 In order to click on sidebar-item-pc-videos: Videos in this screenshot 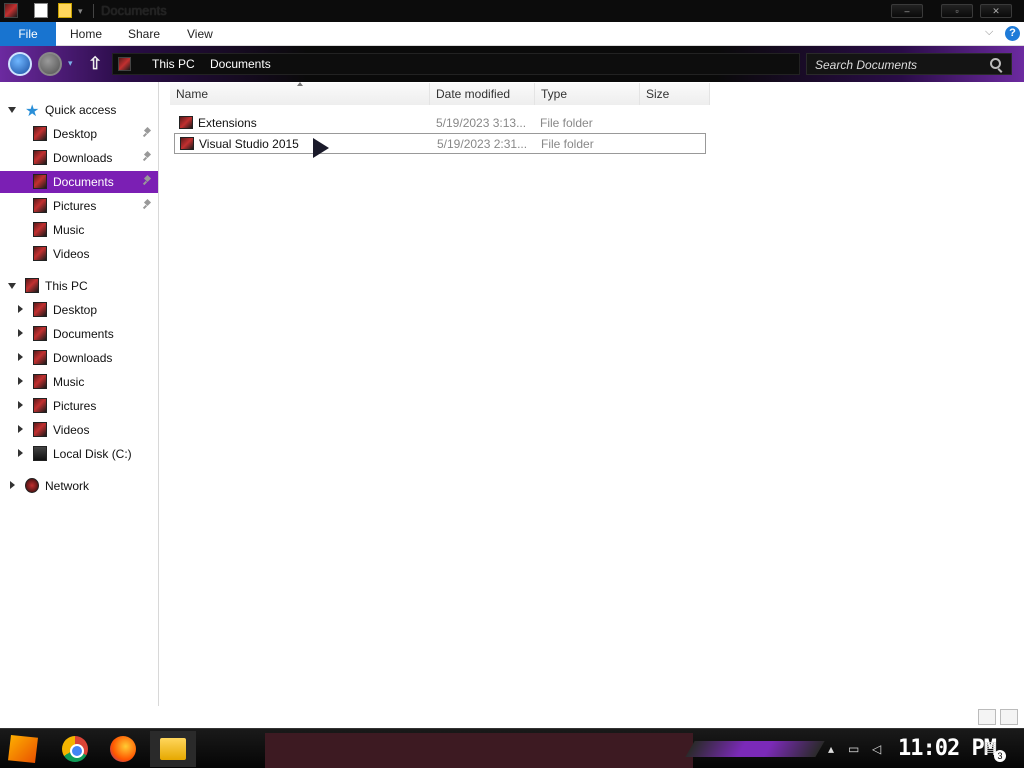, I will do `click(79, 430)`.